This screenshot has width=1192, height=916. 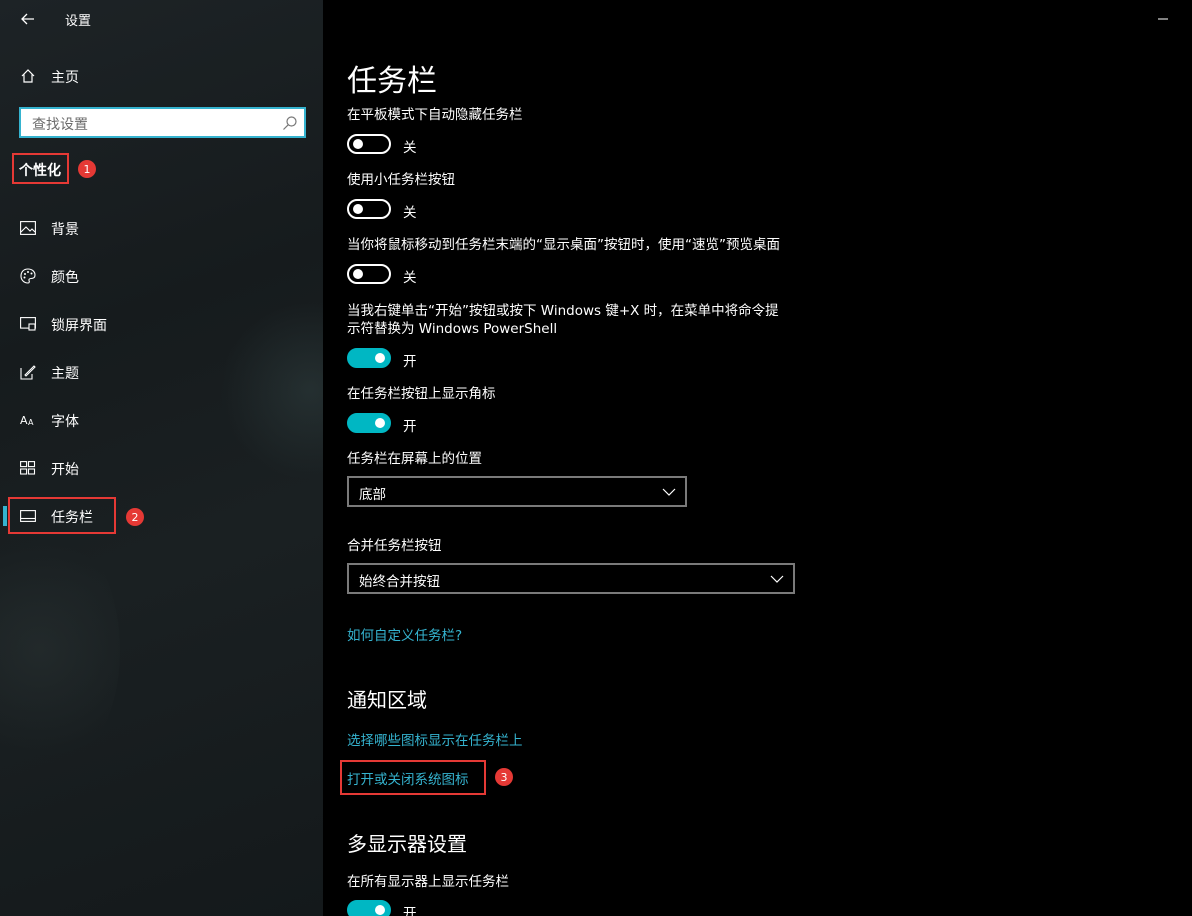 I want to click on notification-area-heading: 通知区域, so click(x=387, y=700).